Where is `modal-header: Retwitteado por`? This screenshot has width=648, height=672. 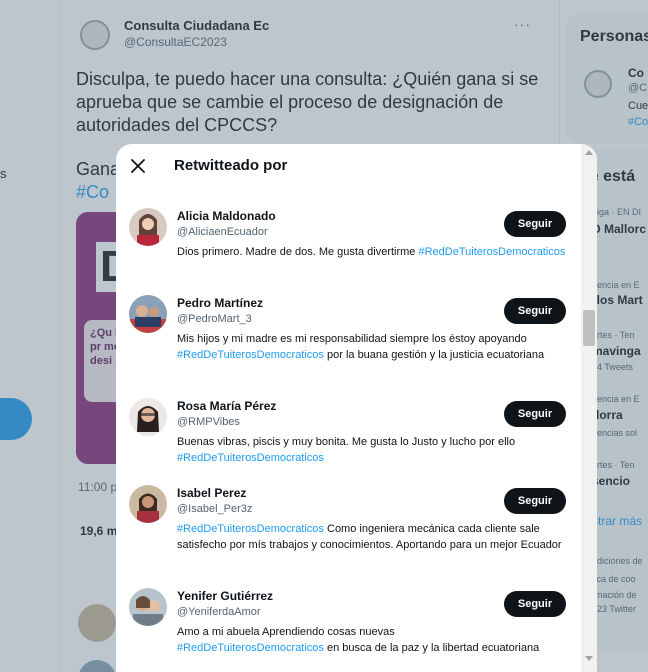
modal-header: Retwitteado por is located at coordinates (356, 166).